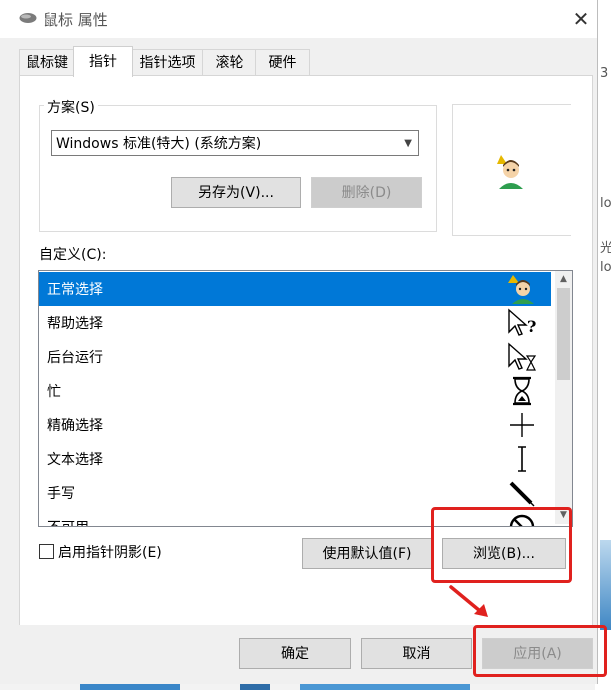 The height and width of the screenshot is (690, 611). Describe the element at coordinates (75, 290) in the screenshot. I see `list-item-label: 正常选择` at that location.